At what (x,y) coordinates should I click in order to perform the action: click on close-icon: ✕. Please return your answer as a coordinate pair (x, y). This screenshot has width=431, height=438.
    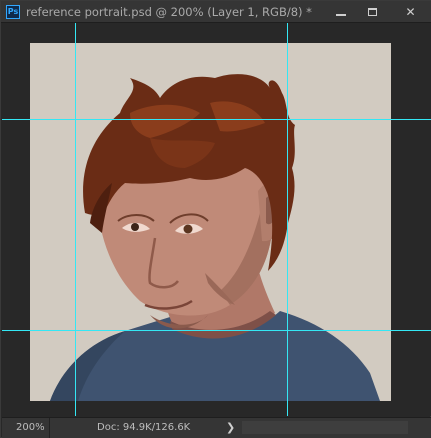
    Looking at the image, I should click on (410, 11).